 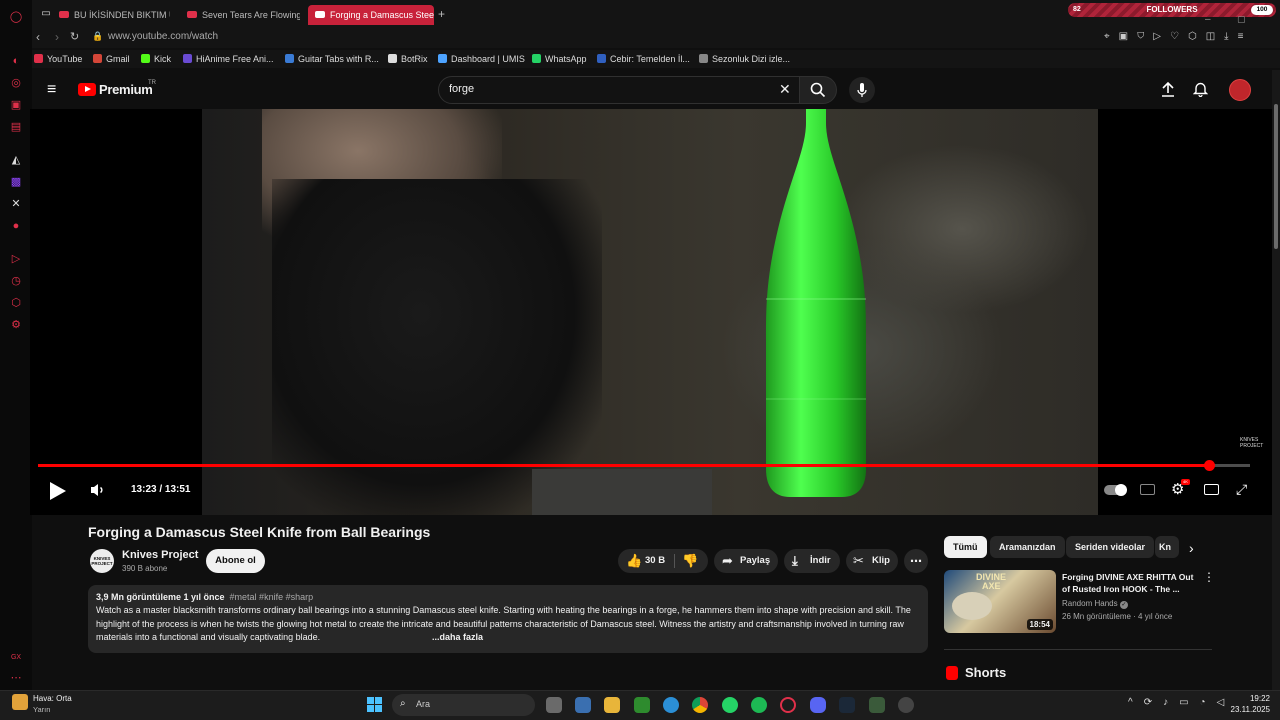 What do you see at coordinates (38, 37) in the screenshot?
I see `back-icon: ‹` at bounding box center [38, 37].